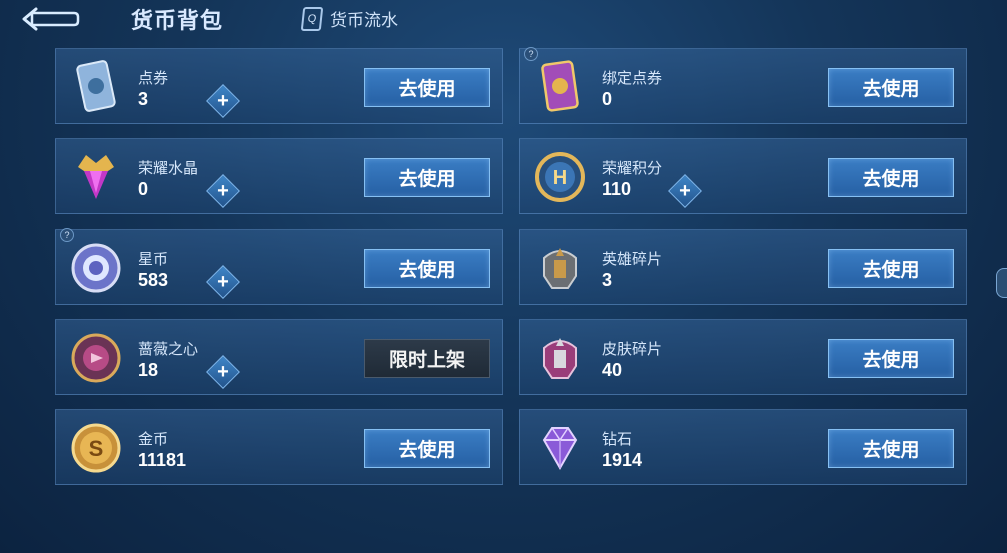  I want to click on currency-name: 英雄碎片, so click(632, 259).